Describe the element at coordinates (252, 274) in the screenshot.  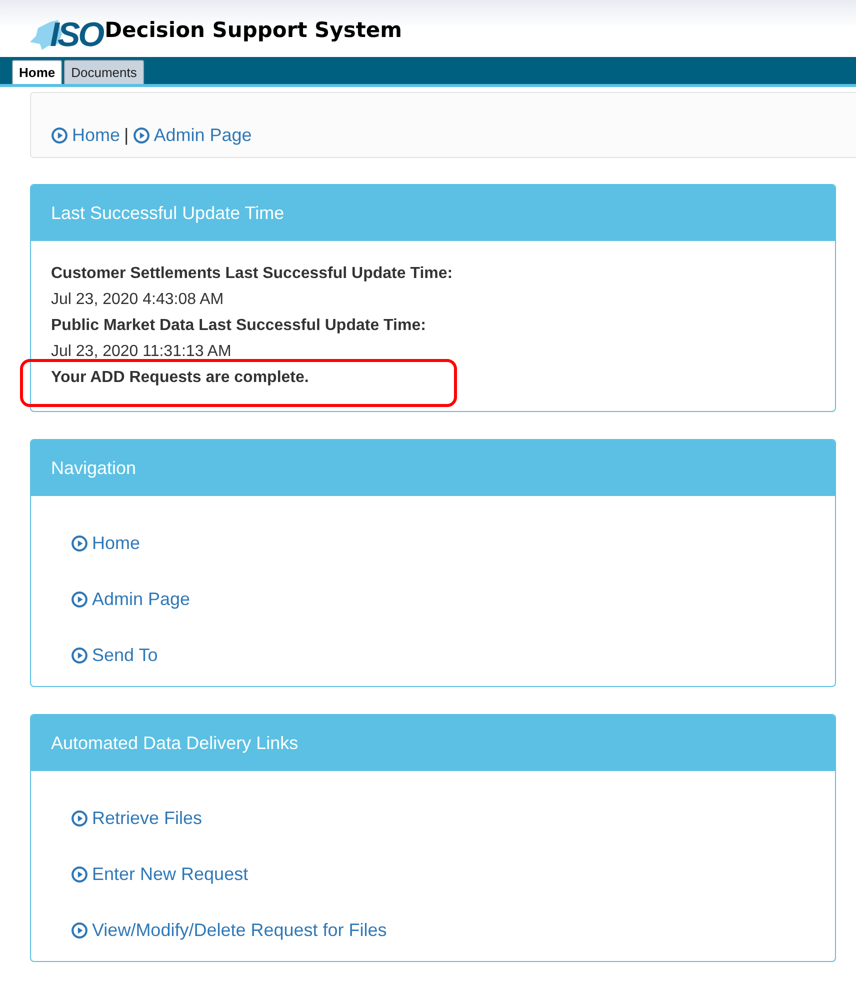
I see `status-label: Customer Settlements Last Successful Update Time:` at that location.